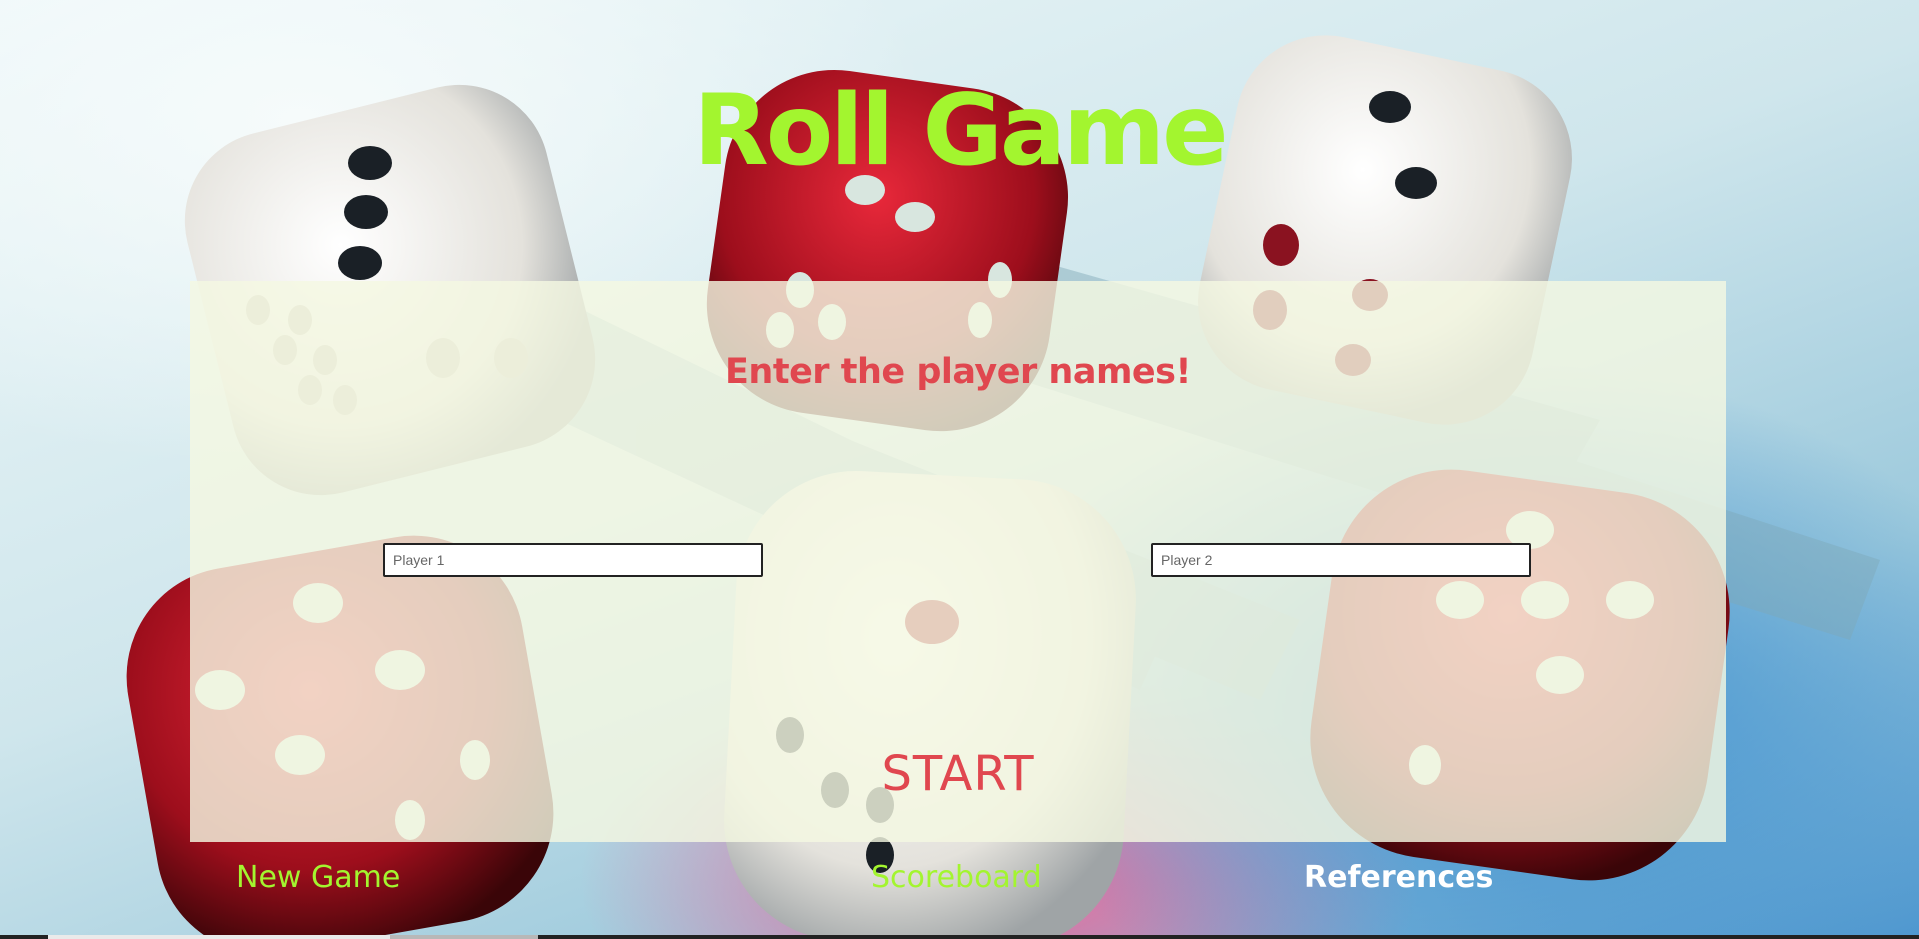 The image size is (1919, 939). Describe the element at coordinates (956, 877) in the screenshot. I see `nav-scoreboard-link: Scoreboard` at that location.